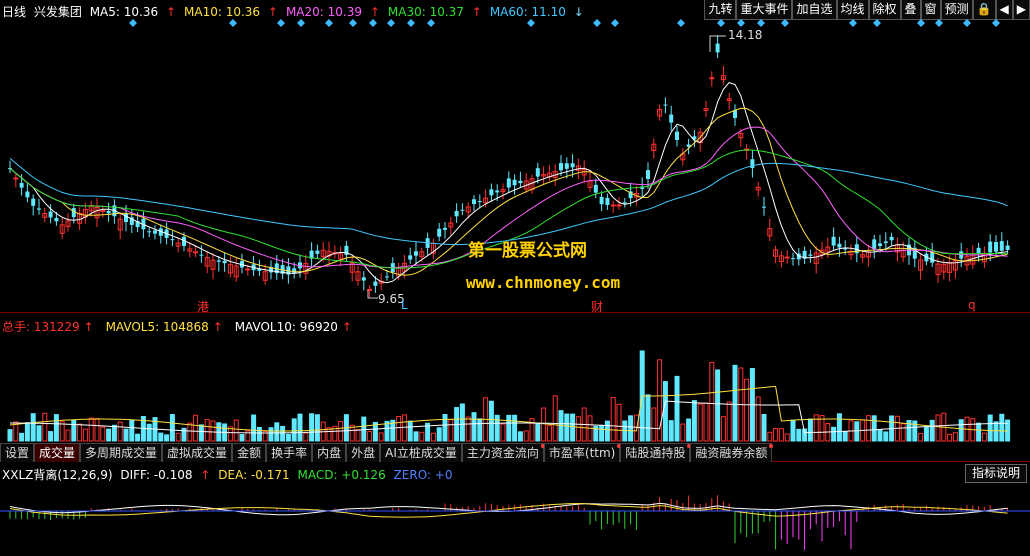 The image size is (1030, 556). What do you see at coordinates (421, 452) in the screenshot?
I see `tab-8: AI立桩成交量` at bounding box center [421, 452].